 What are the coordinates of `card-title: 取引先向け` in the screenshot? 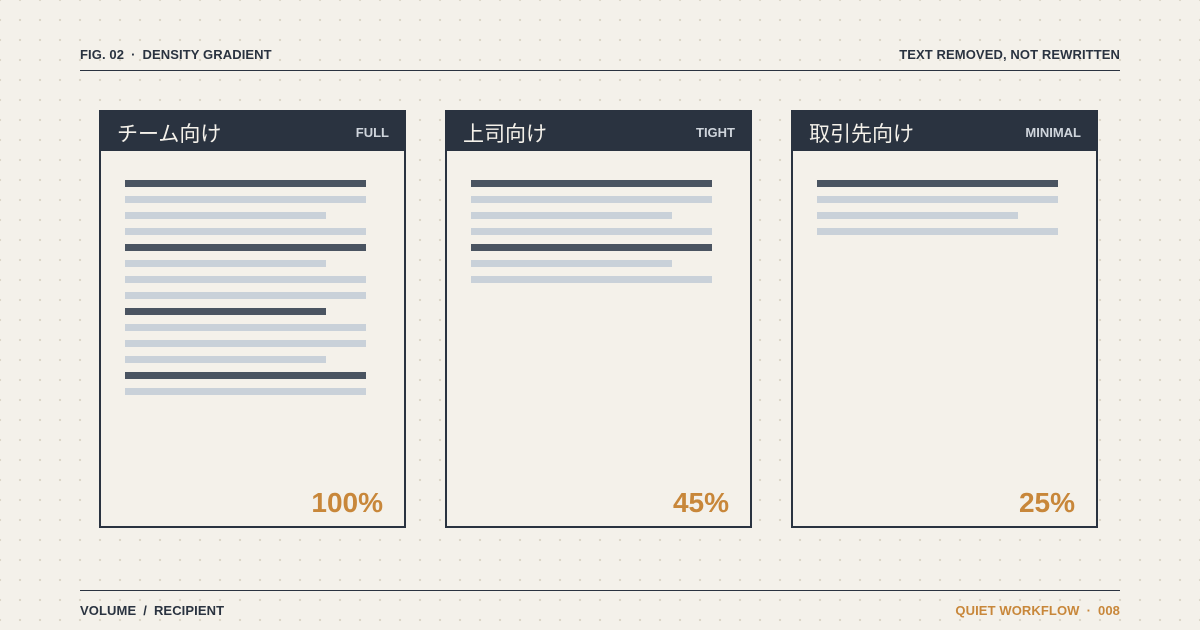 It's located at (861, 134).